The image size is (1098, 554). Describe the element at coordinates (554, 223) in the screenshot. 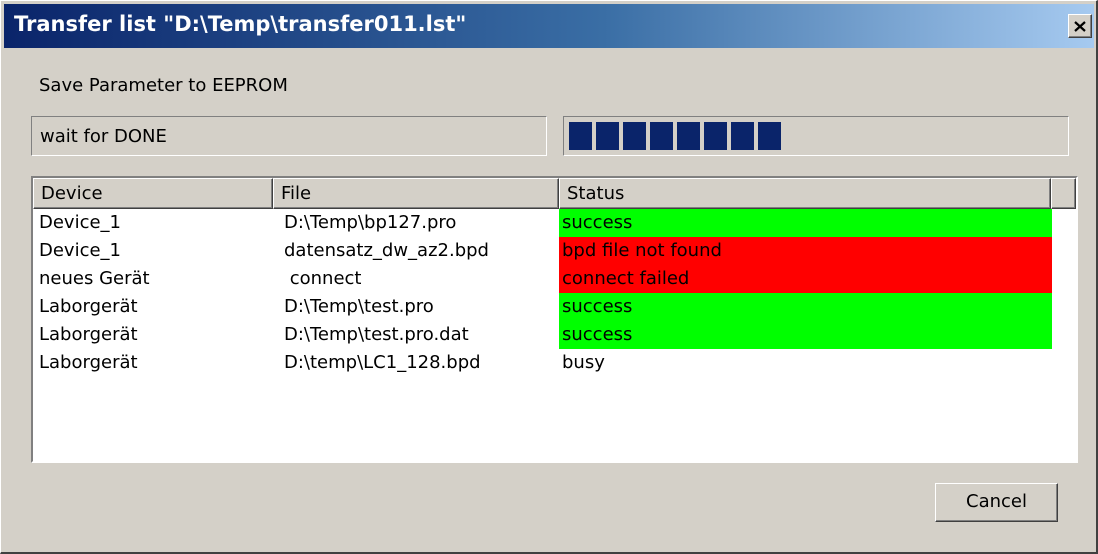

I see `table-row: Device_1 D:\Temp\bp127.pro success` at that location.